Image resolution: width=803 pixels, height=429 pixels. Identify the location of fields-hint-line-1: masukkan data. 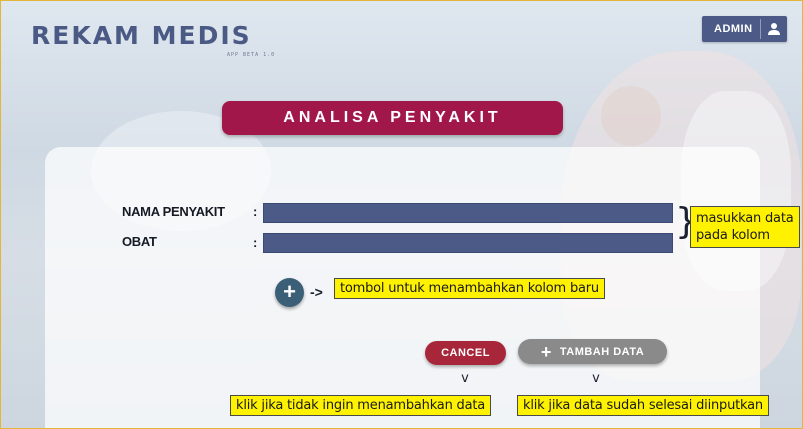
(745, 218).